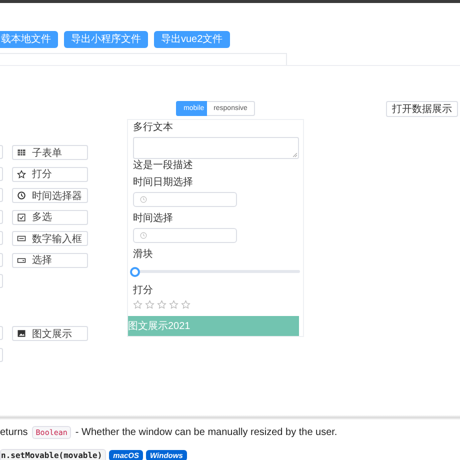 The image size is (460, 460). Describe the element at coordinates (143, 290) in the screenshot. I see `field-label: 打分` at that location.